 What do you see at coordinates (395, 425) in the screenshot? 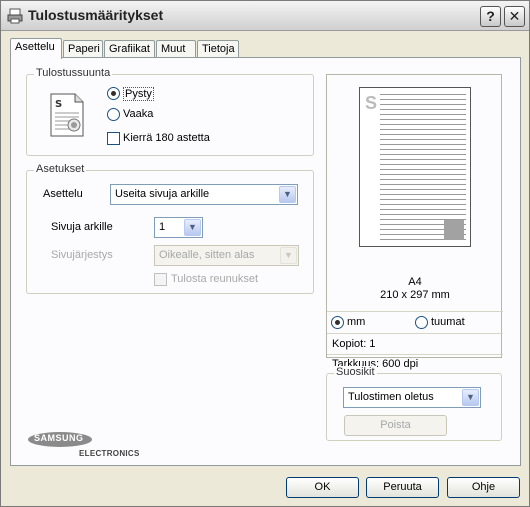
I see `delete-favorite-button: Poista` at bounding box center [395, 425].